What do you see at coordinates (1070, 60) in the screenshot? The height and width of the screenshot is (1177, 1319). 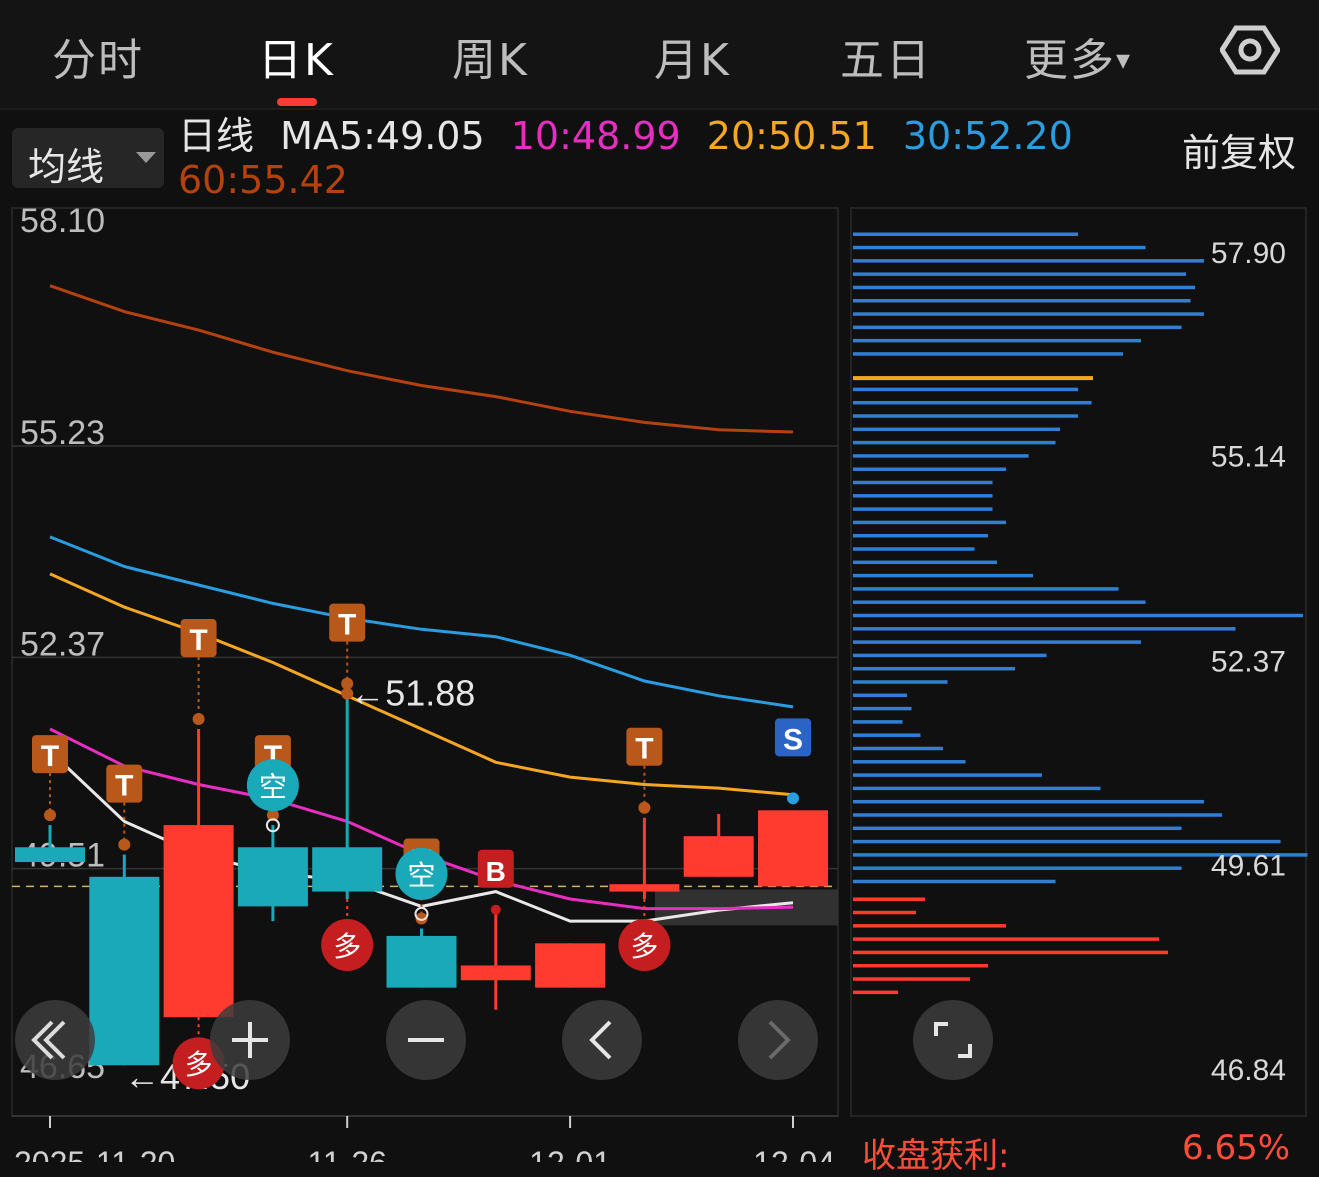 I see `tab-more-label: 更多` at bounding box center [1070, 60].